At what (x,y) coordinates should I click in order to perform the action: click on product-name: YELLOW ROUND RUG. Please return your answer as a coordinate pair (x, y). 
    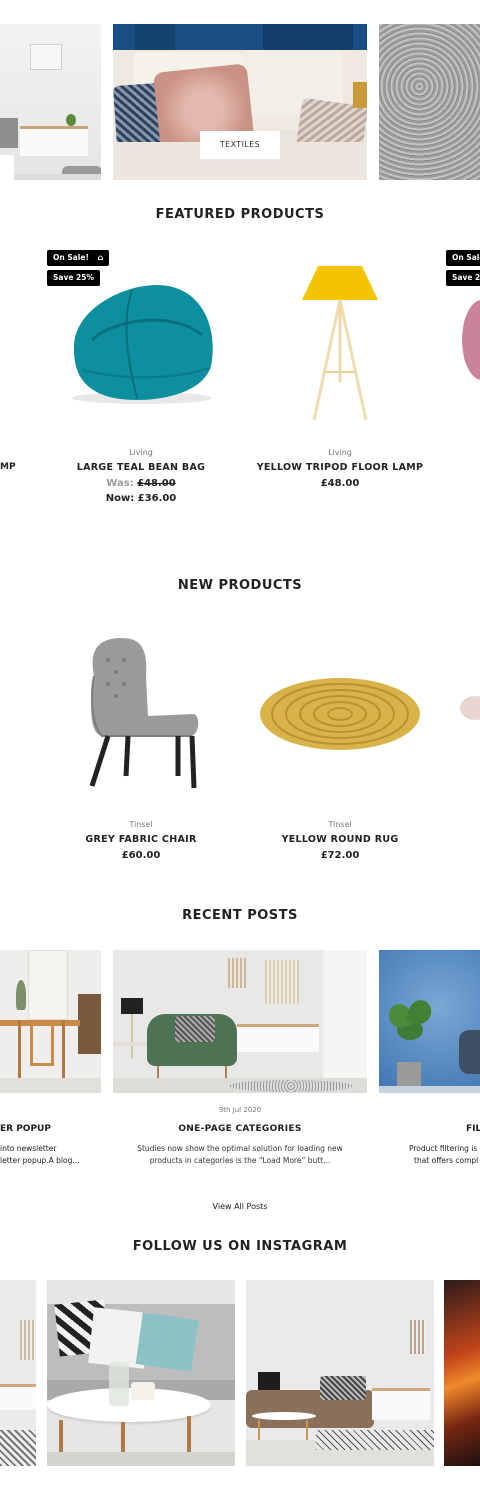
    Looking at the image, I should click on (340, 839).